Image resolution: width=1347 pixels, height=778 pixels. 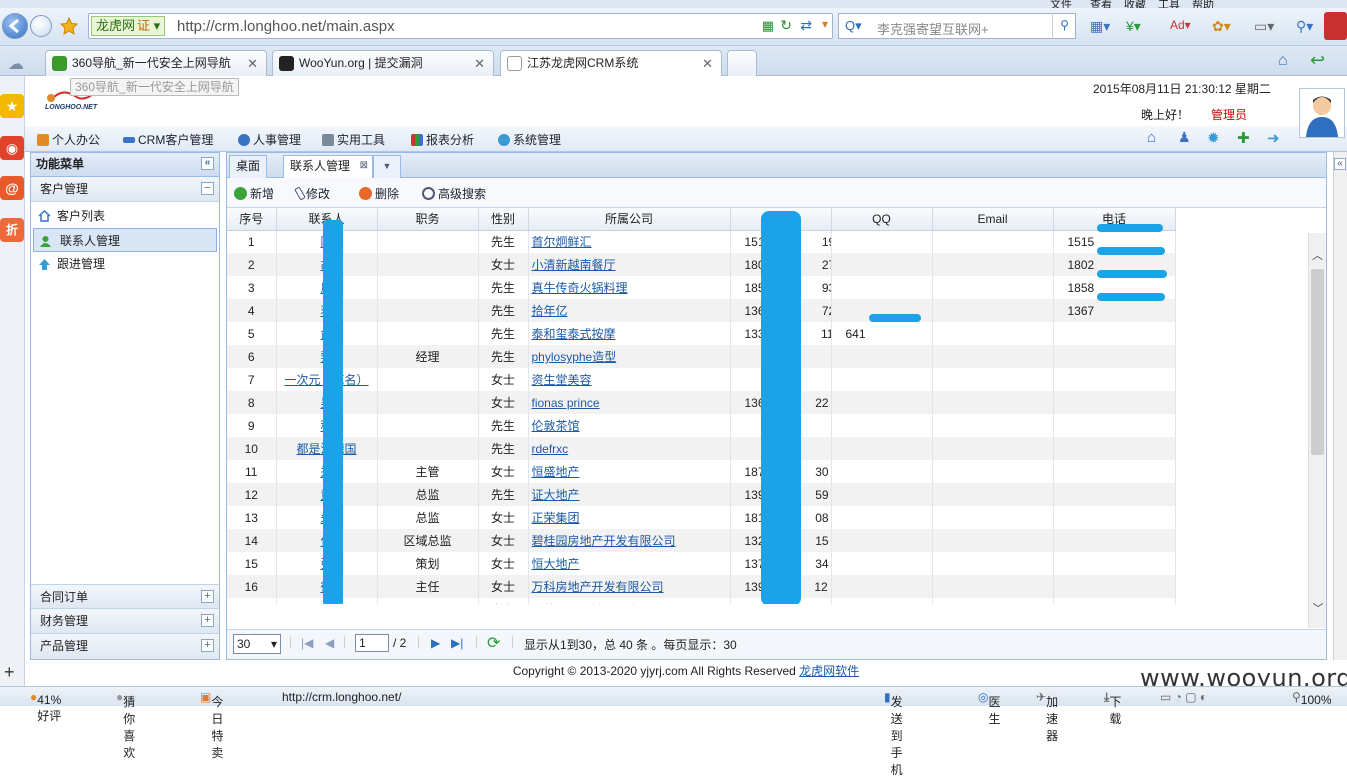 What do you see at coordinates (556, 495) in the screenshot?
I see `company-link: 证大地产` at bounding box center [556, 495].